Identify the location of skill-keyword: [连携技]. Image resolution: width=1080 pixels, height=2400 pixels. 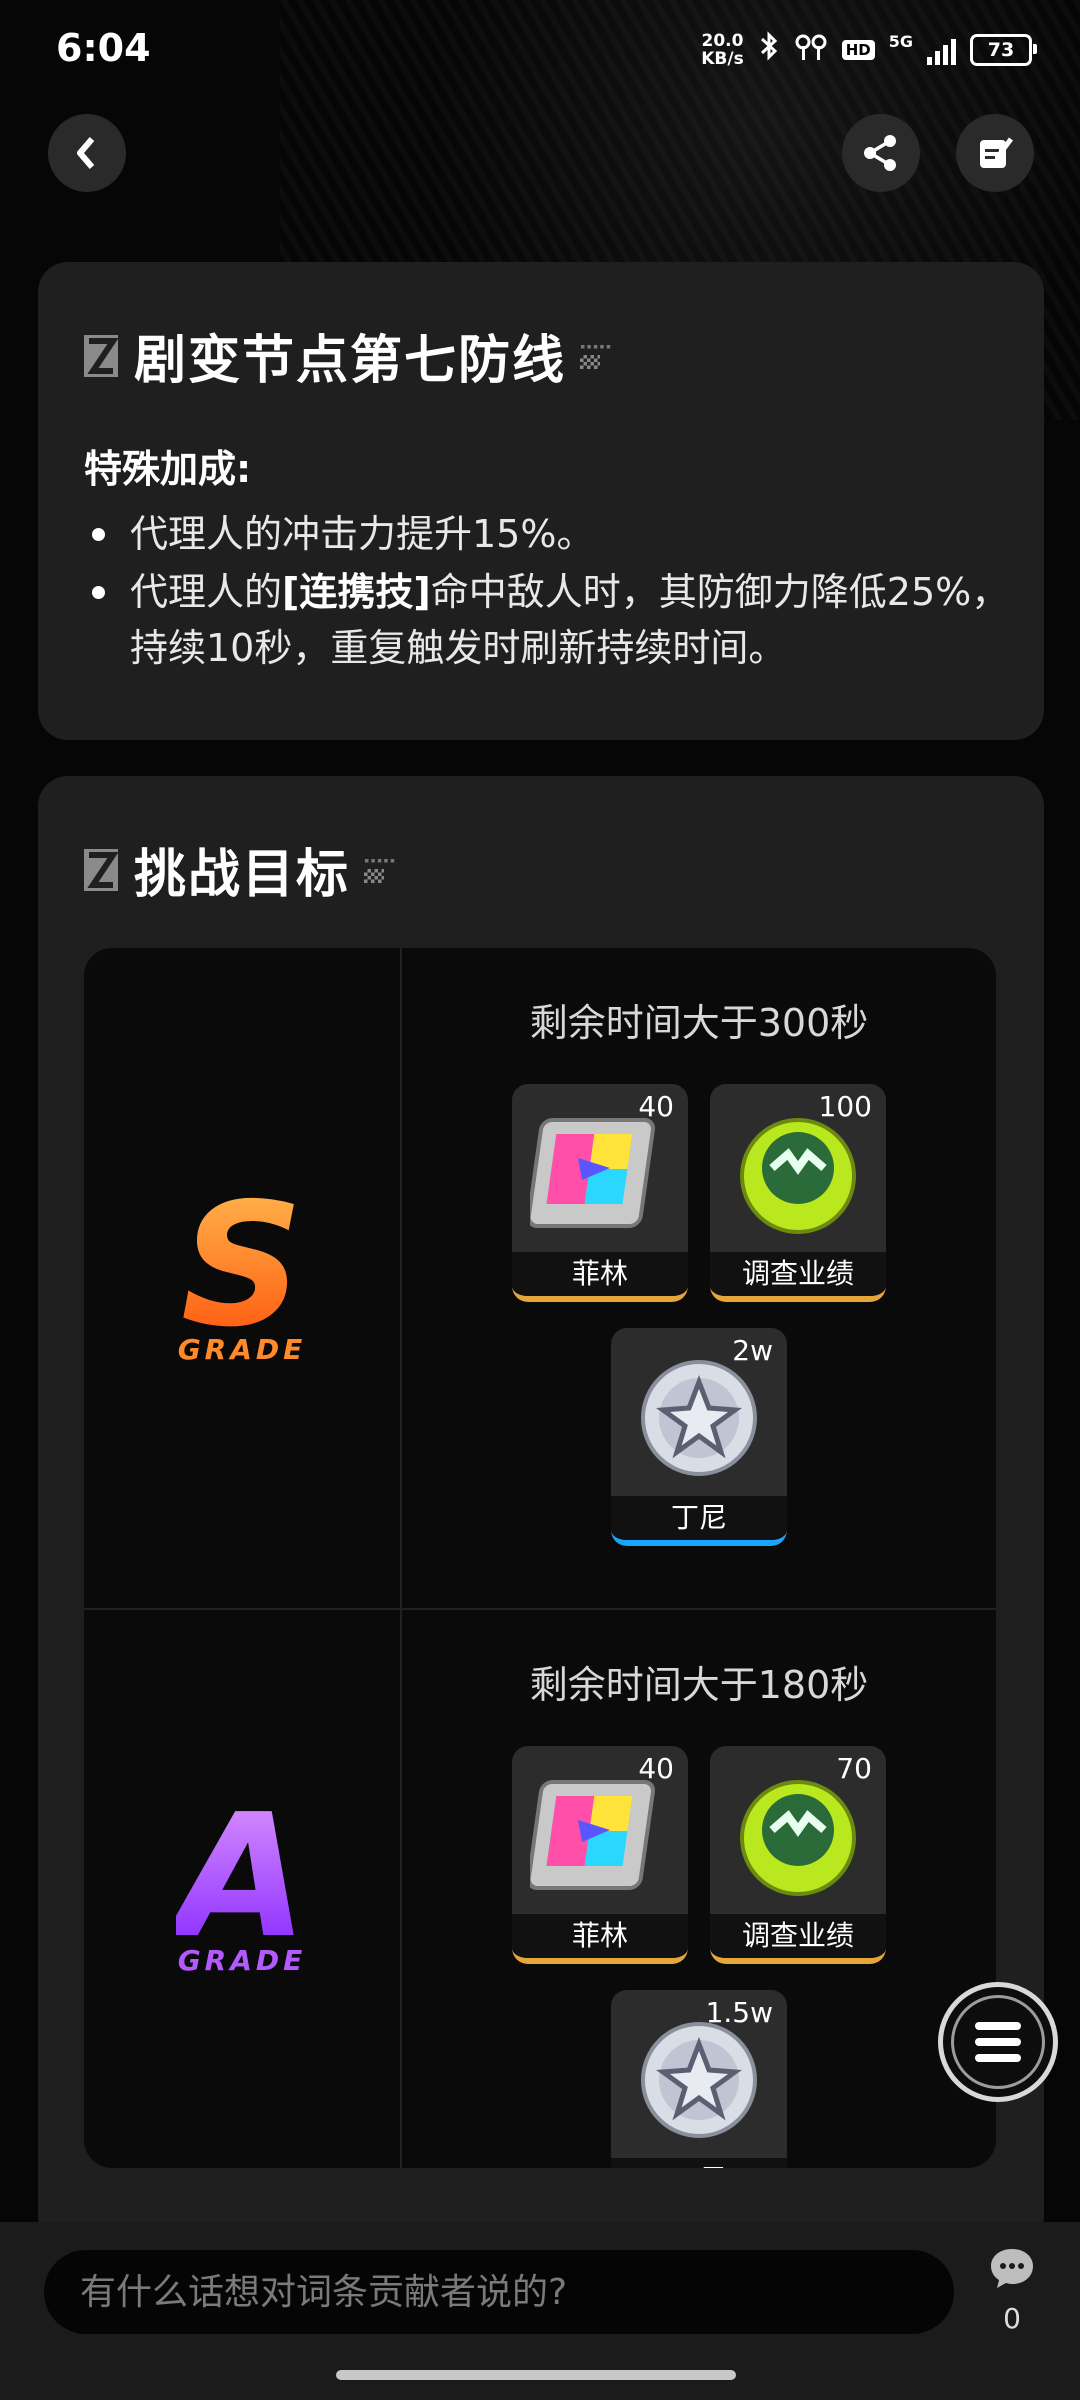
(356, 592).